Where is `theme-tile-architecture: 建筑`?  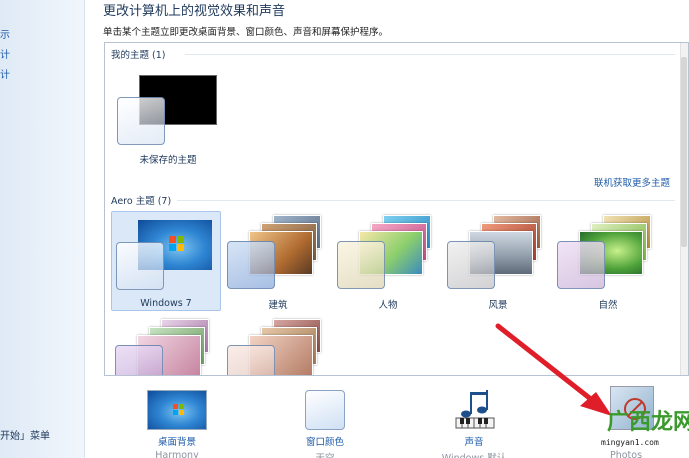 theme-tile-architecture: 建筑 is located at coordinates (278, 261).